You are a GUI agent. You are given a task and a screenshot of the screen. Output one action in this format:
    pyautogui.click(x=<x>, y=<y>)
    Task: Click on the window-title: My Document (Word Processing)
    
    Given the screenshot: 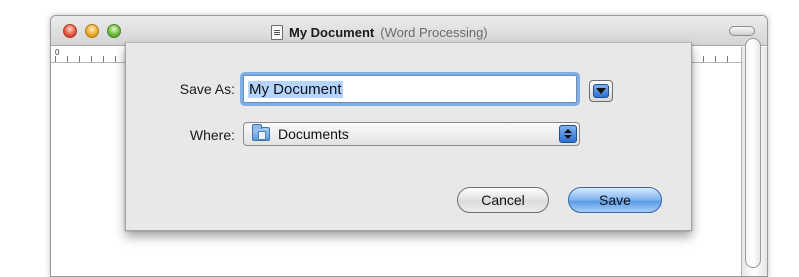 What is the action you would take?
    pyautogui.click(x=379, y=32)
    